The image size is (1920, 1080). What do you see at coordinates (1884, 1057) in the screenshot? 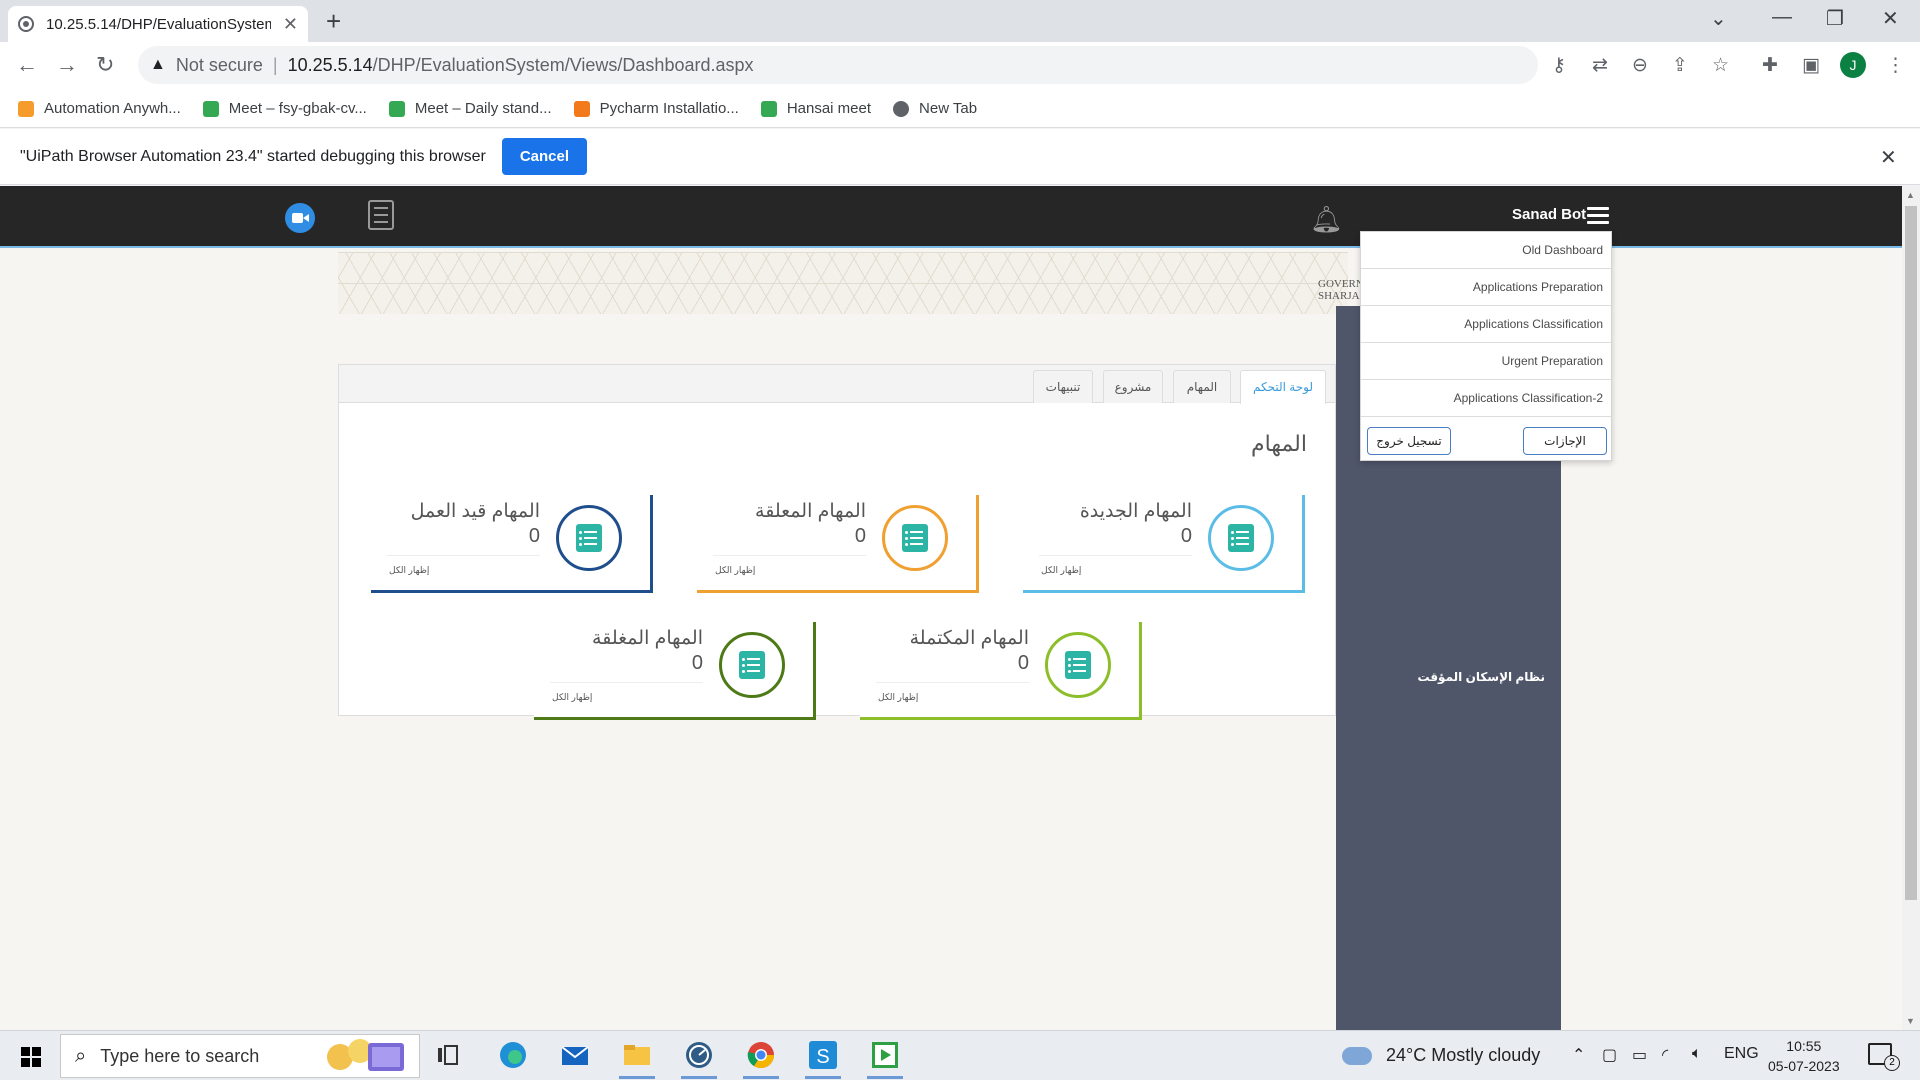
I see `notification-center-icon: 2` at bounding box center [1884, 1057].